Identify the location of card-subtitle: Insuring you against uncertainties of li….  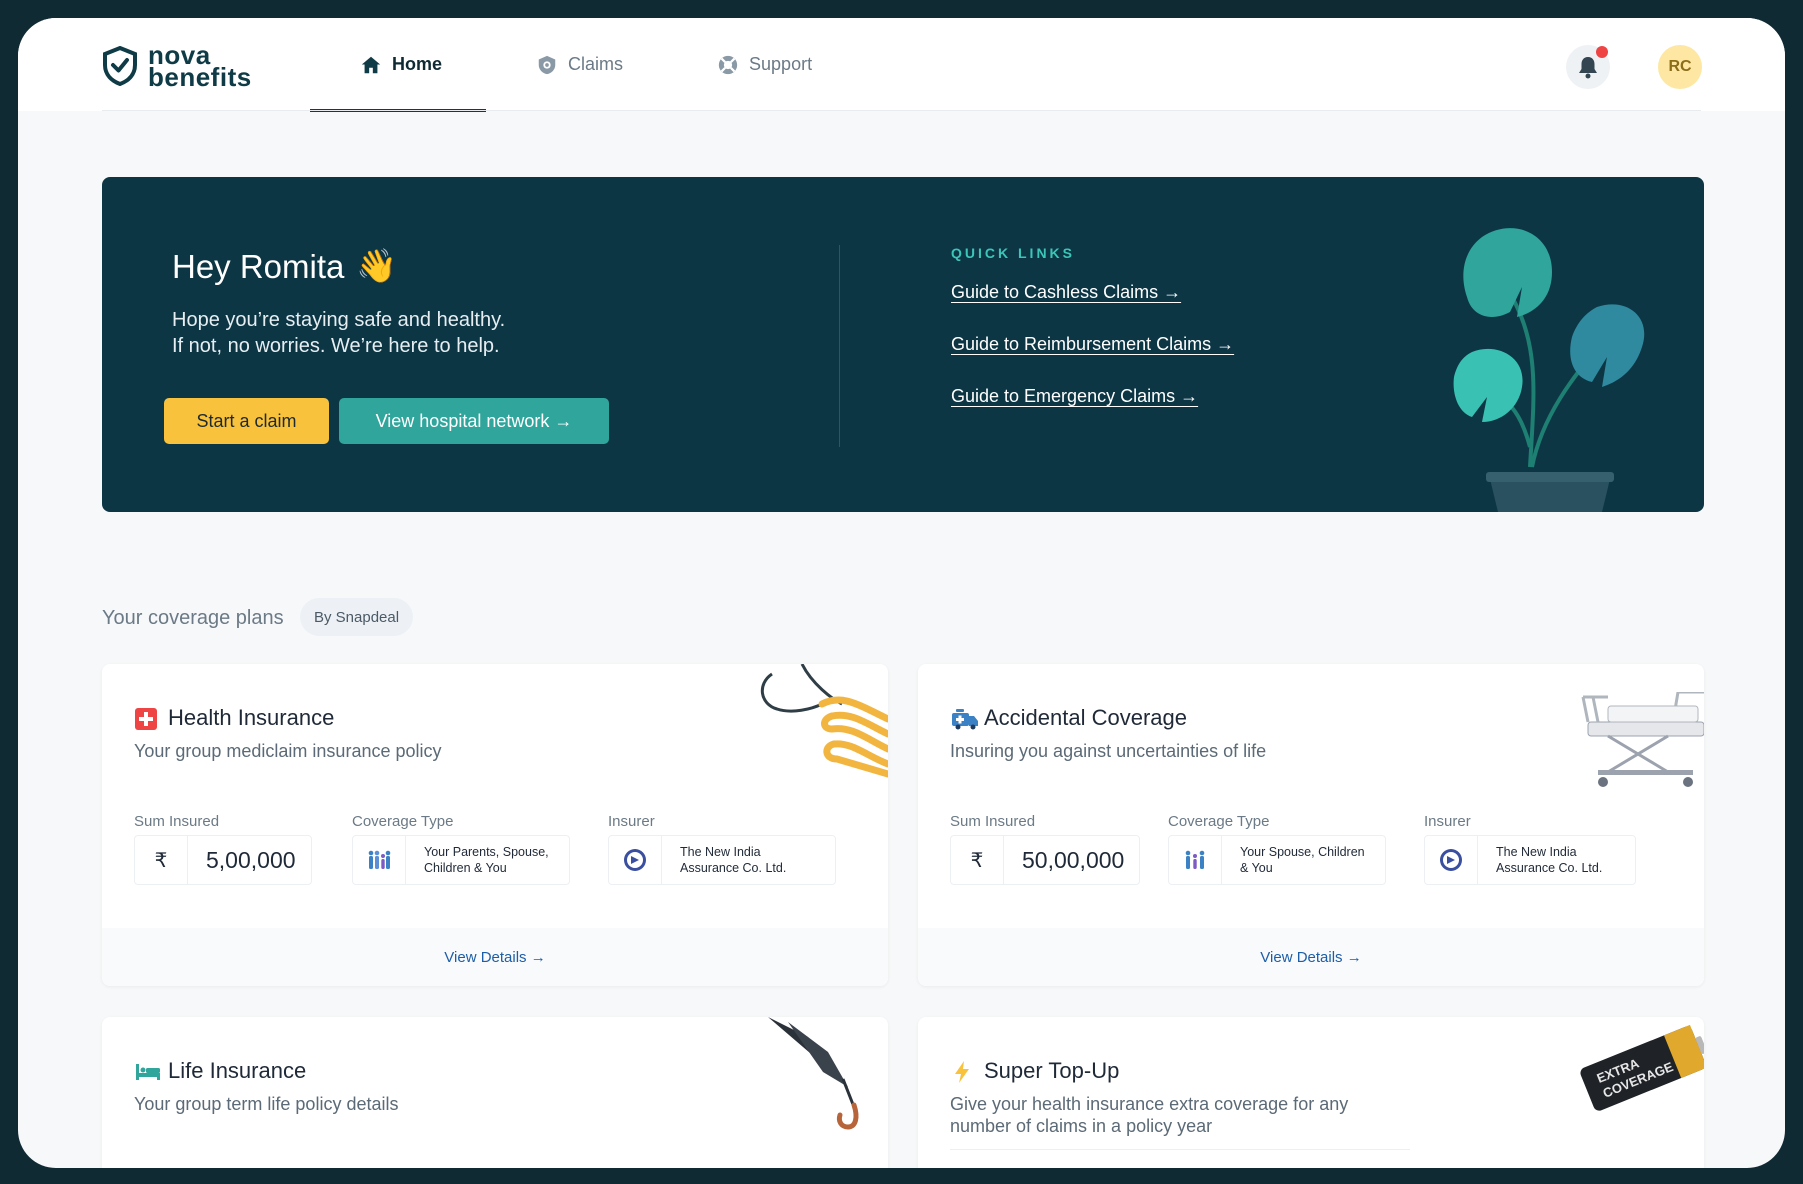
(1108, 751).